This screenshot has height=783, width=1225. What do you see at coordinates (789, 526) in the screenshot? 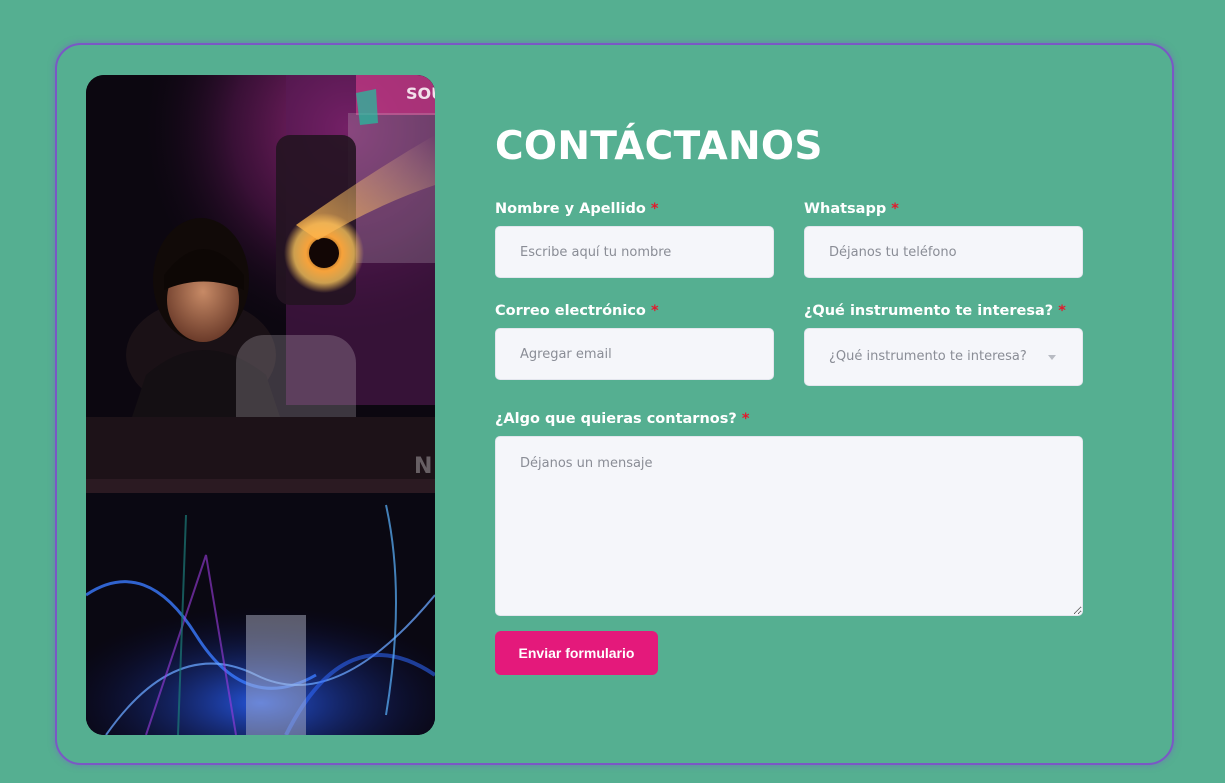
I see `message-textarea` at bounding box center [789, 526].